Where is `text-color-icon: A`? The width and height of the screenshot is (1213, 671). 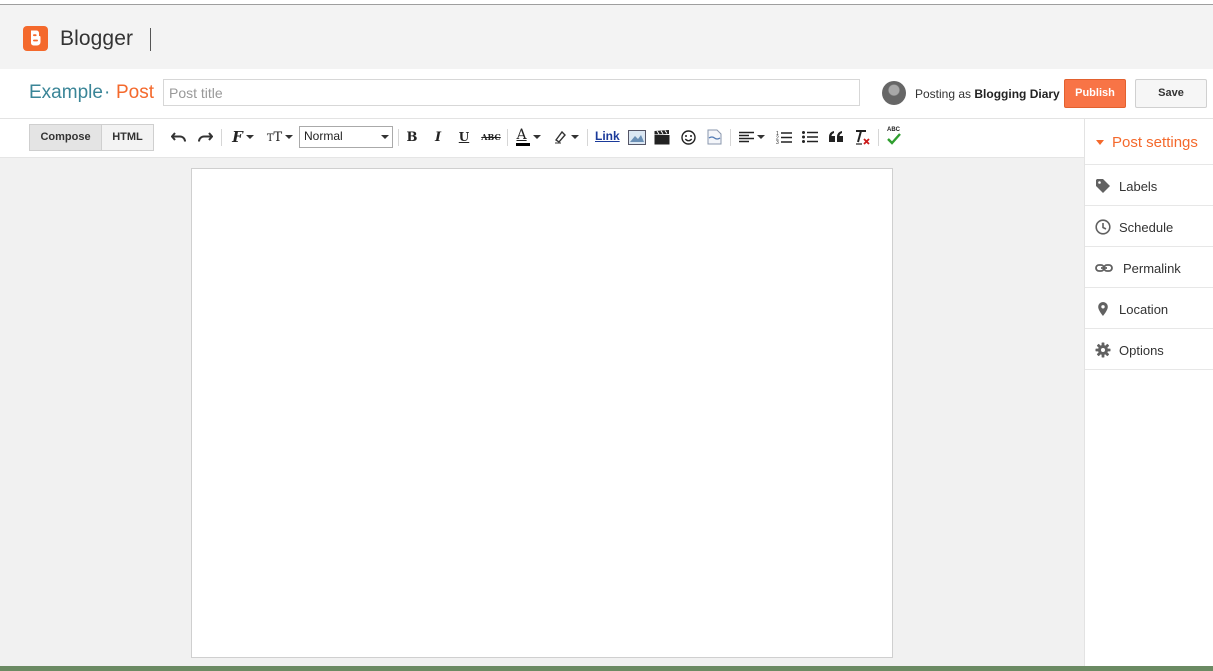
text-color-icon: A is located at coordinates (522, 136).